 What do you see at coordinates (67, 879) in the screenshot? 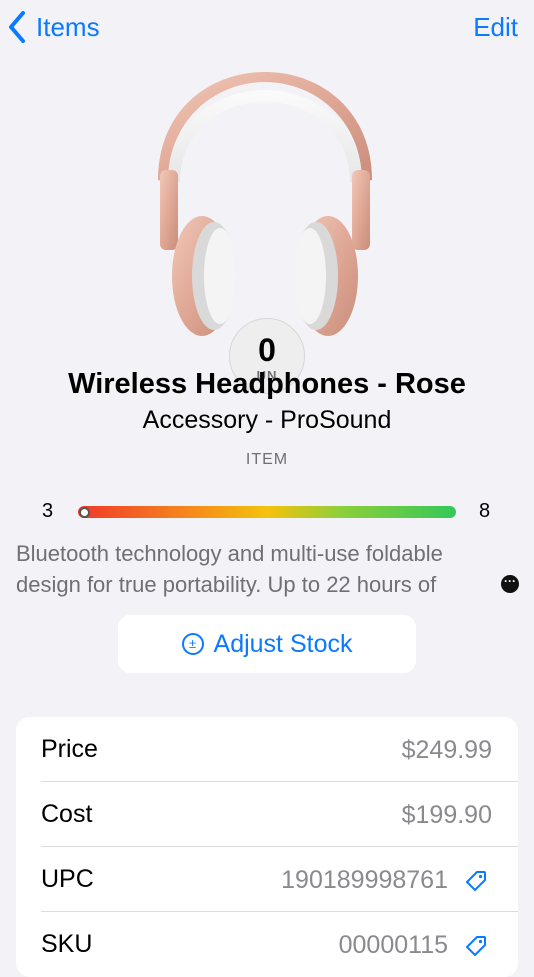
I see `upc-label: UPC` at bounding box center [67, 879].